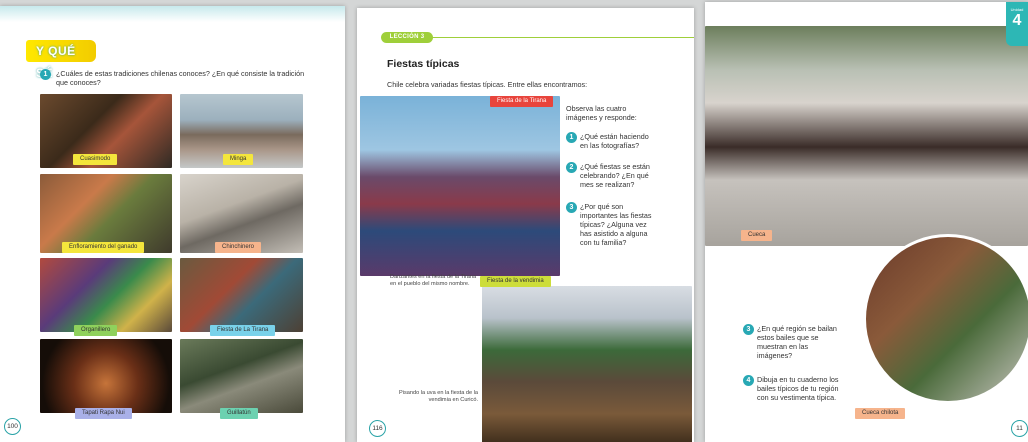 The height and width of the screenshot is (442, 1028). I want to click on photo-cueca-chilota, so click(945, 319).